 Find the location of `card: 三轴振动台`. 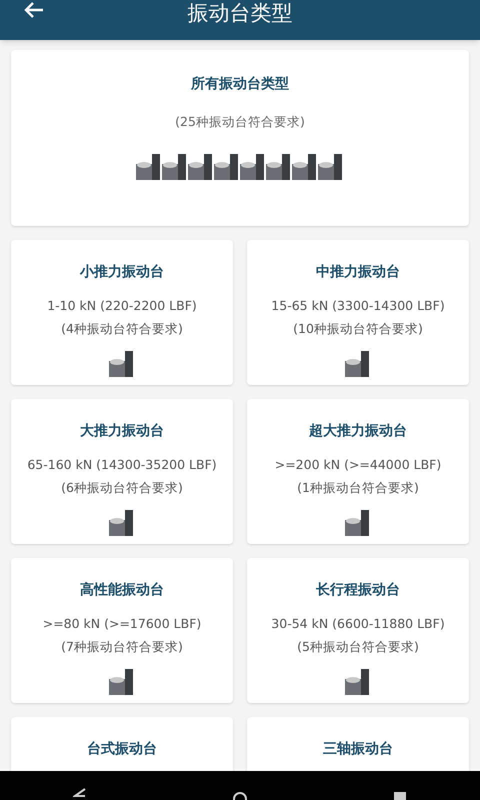

card: 三轴振动台 is located at coordinates (358, 744).